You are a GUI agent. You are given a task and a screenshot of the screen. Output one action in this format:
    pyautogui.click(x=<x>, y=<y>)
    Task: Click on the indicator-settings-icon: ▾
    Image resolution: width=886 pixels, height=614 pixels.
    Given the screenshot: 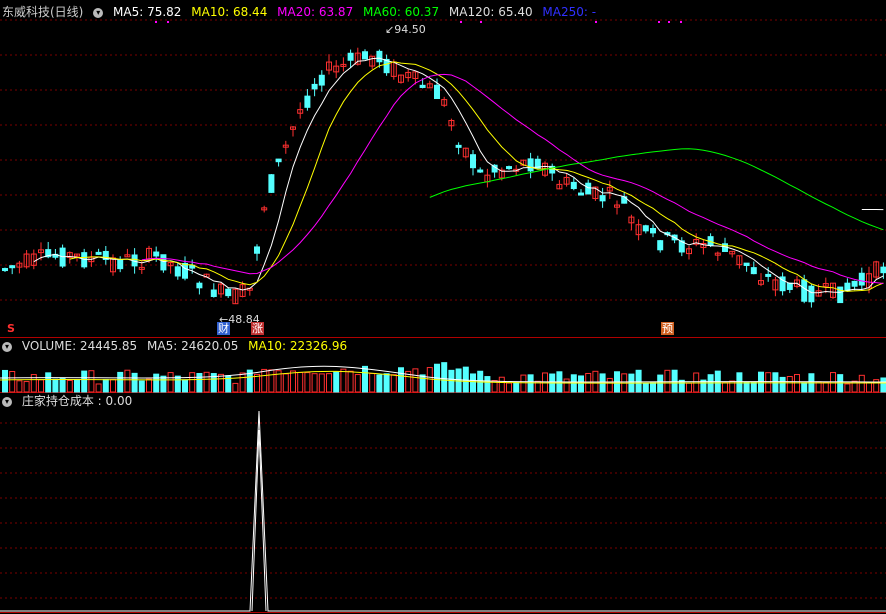 What is the action you would take?
    pyautogui.click(x=7, y=401)
    